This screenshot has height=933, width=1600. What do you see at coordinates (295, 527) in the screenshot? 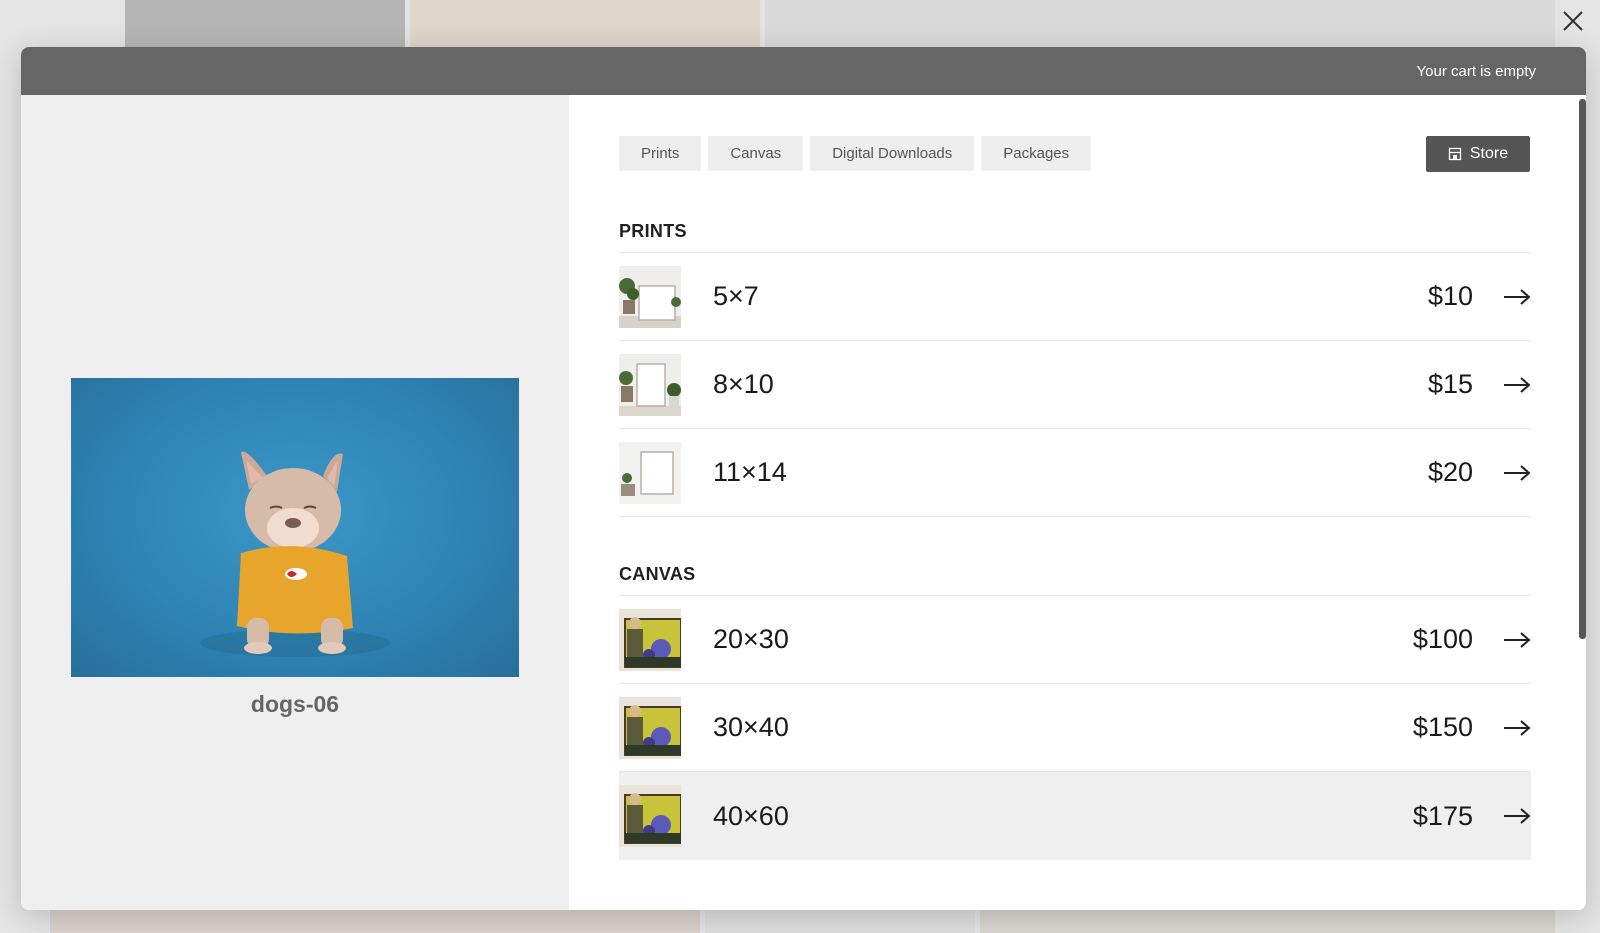
I see `photo-preview` at bounding box center [295, 527].